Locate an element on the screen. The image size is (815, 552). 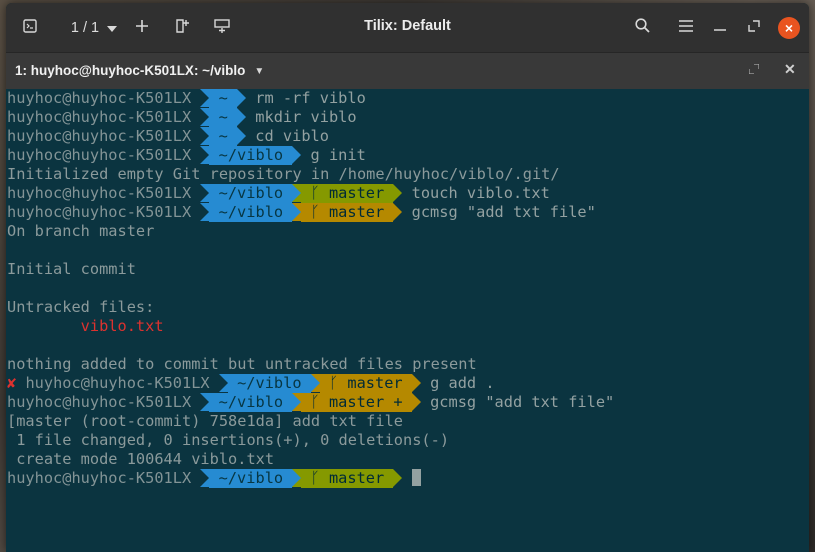
command-text: g add . is located at coordinates (462, 383).